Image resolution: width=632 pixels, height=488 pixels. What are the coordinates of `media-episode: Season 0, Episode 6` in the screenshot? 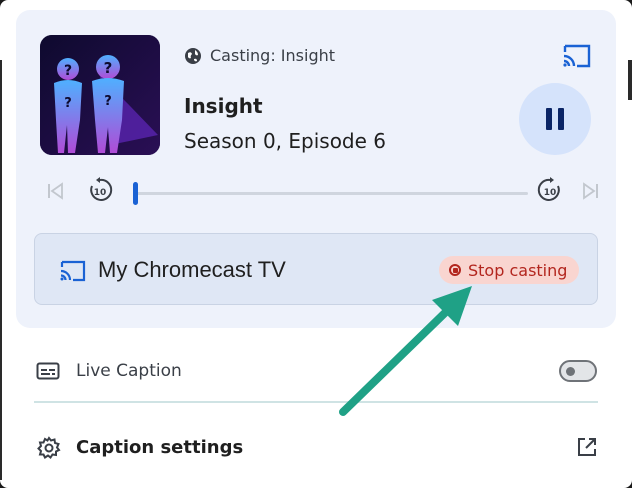 It's located at (285, 141).